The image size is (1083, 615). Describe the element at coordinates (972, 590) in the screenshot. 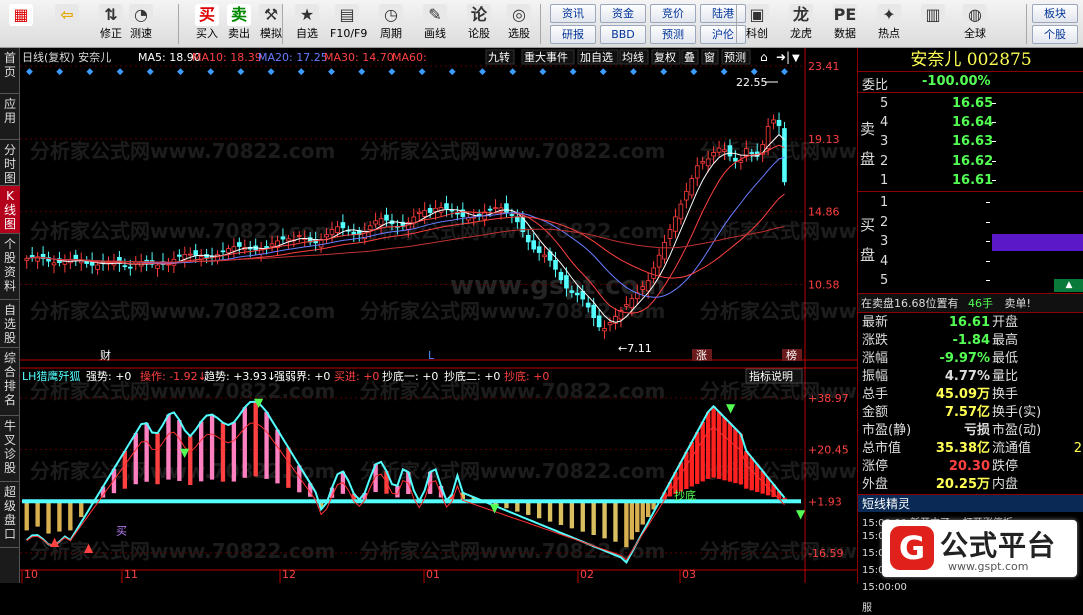

I see `elf-row: 15:00:00` at that location.